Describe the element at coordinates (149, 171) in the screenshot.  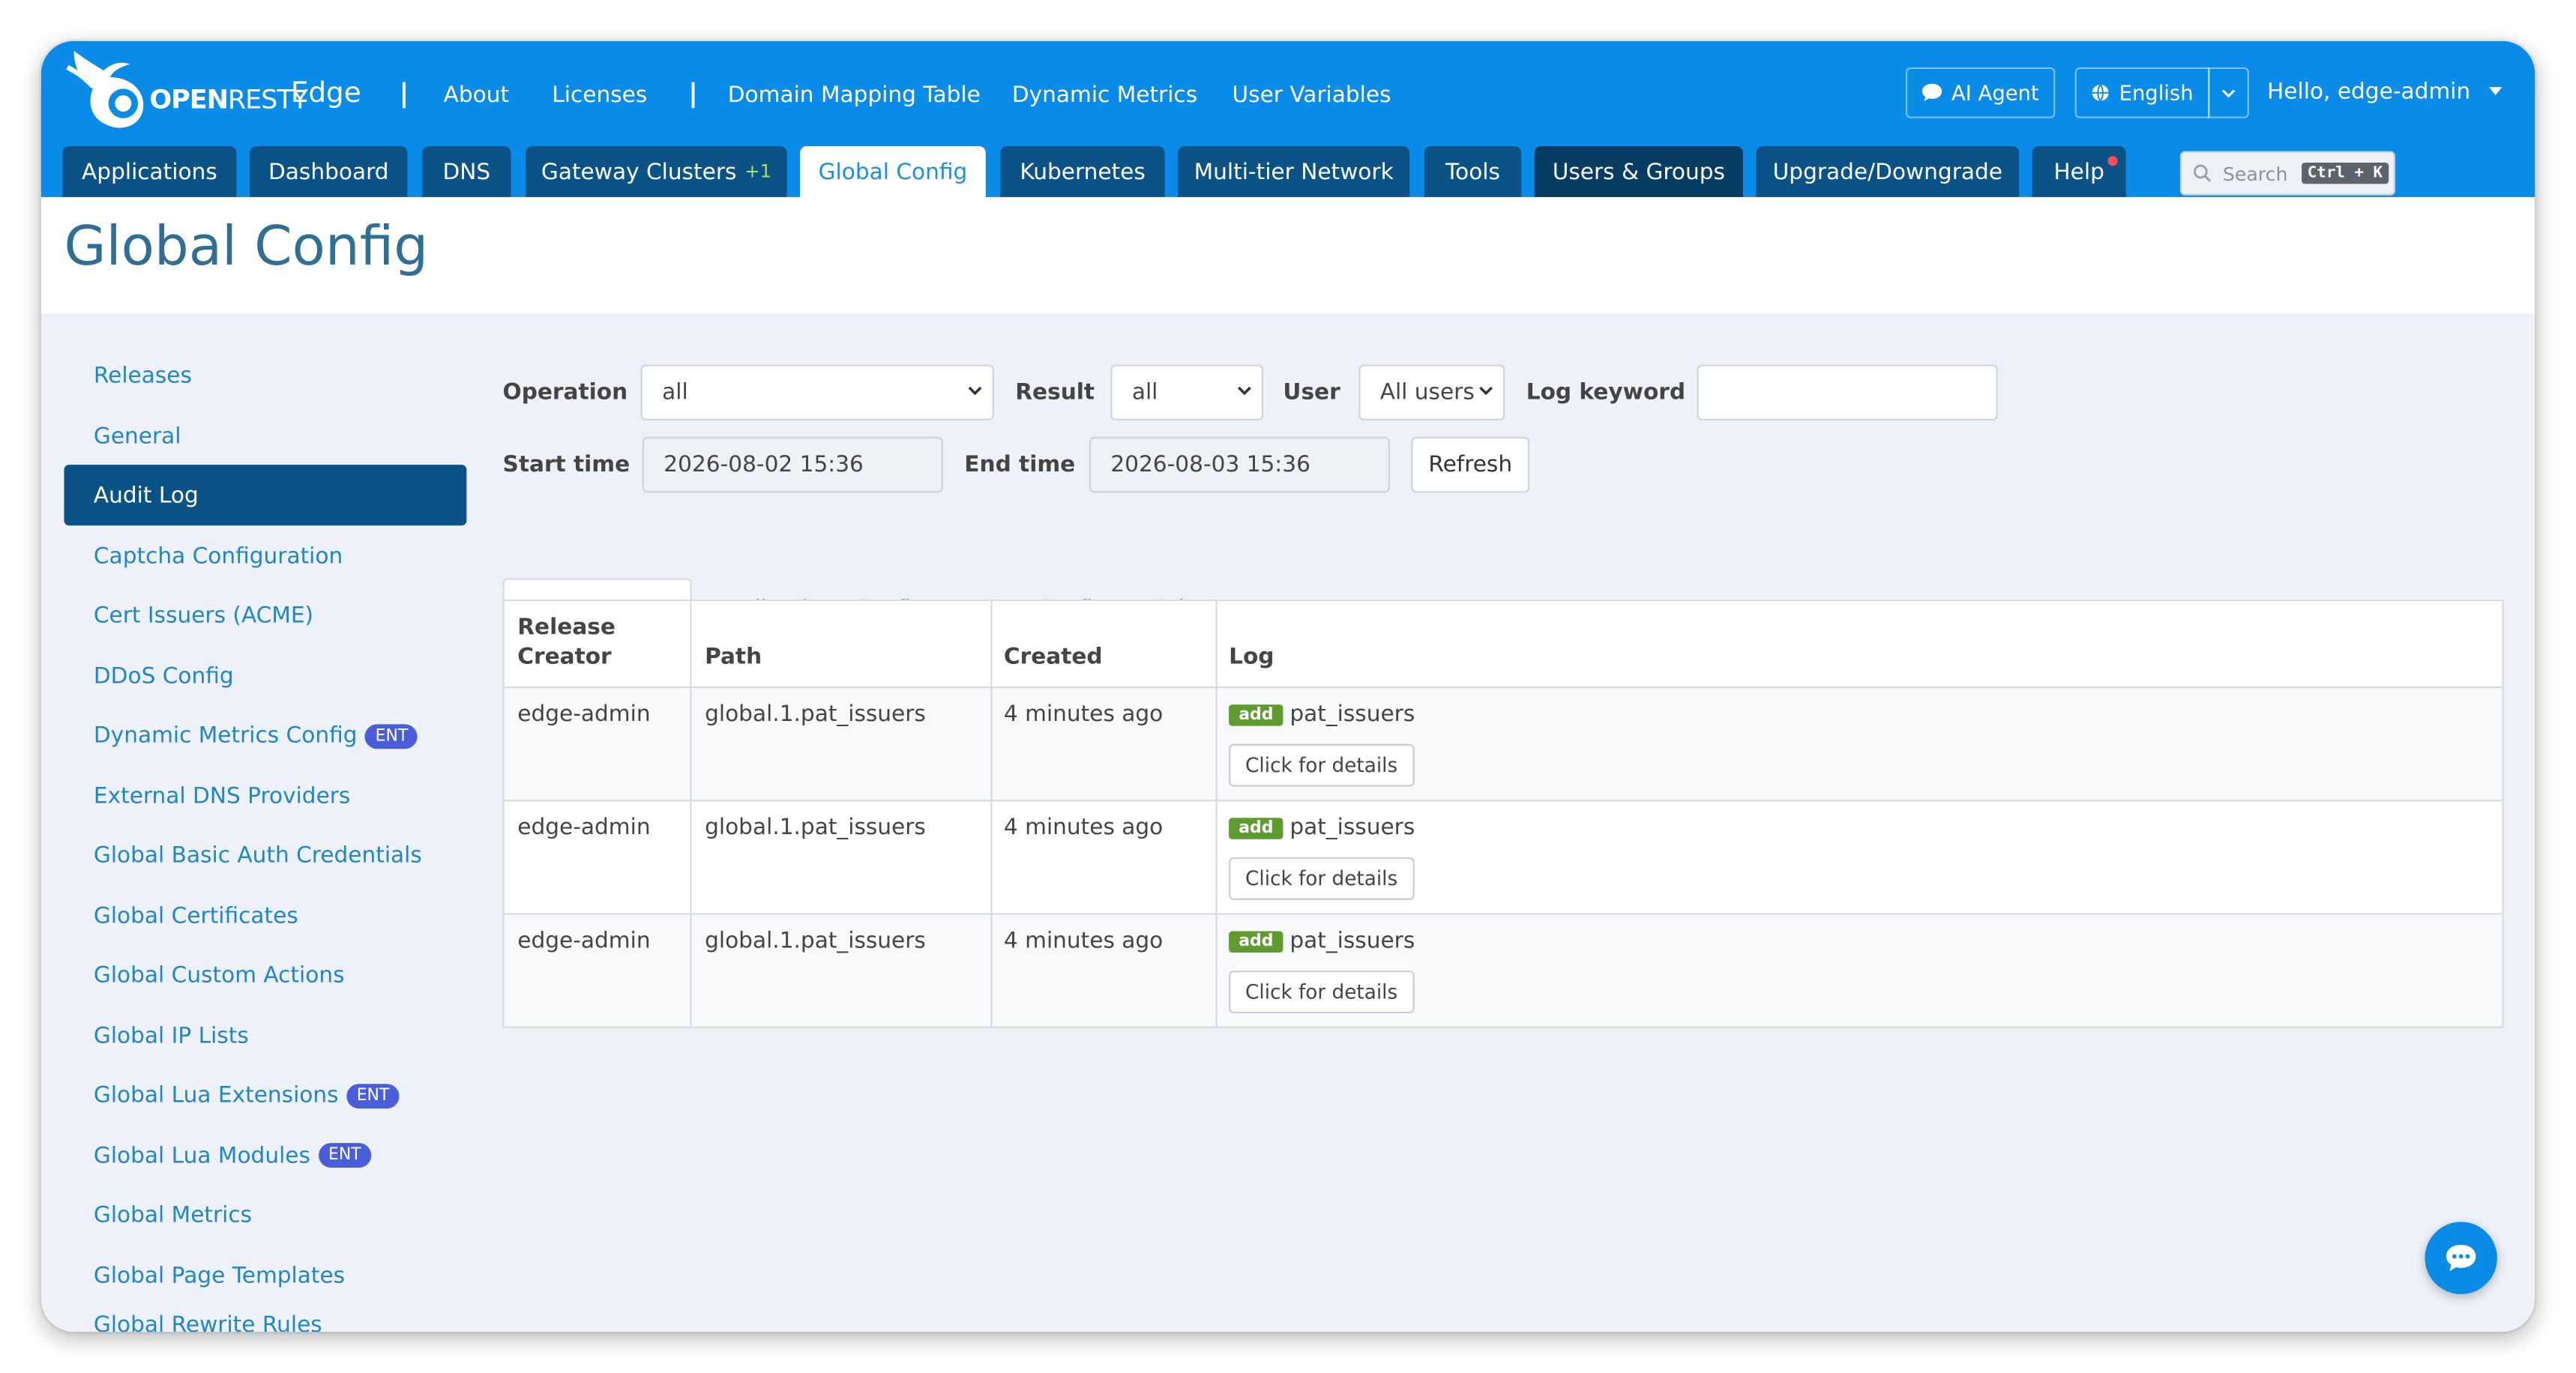
I see `tab-applications: Applications` at that location.